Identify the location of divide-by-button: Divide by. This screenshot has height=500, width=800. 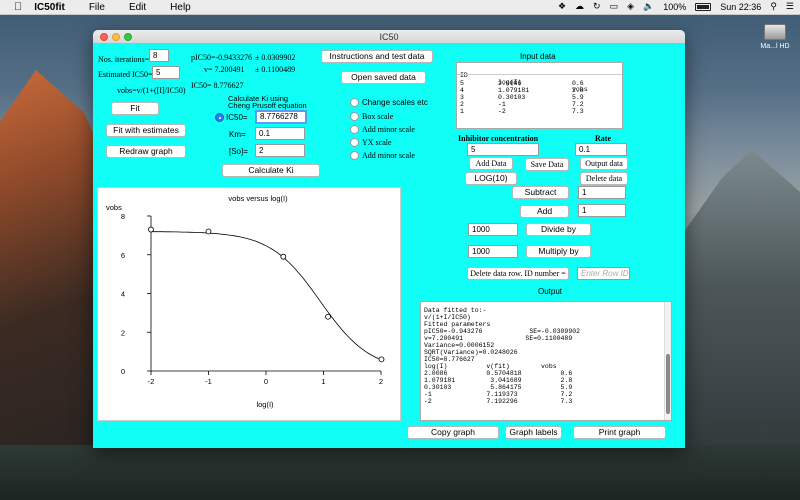
(558, 229).